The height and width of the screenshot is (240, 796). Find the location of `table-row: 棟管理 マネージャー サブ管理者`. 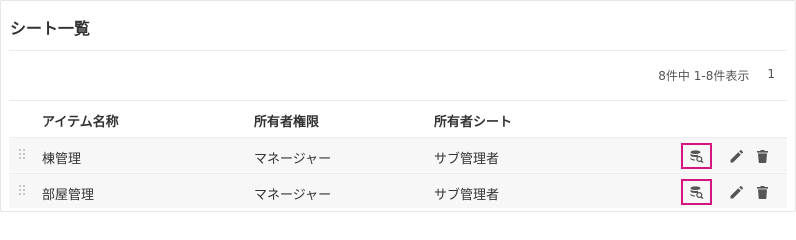

table-row: 棟管理 マネージャー サブ管理者 is located at coordinates (398, 154).